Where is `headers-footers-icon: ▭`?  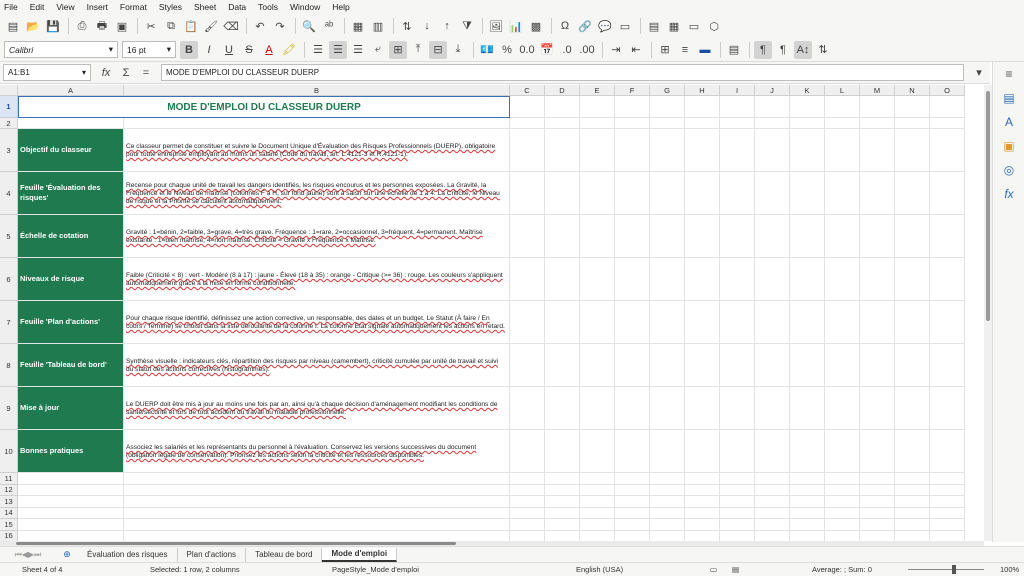
headers-footers-icon: ▭ is located at coordinates (625, 26).